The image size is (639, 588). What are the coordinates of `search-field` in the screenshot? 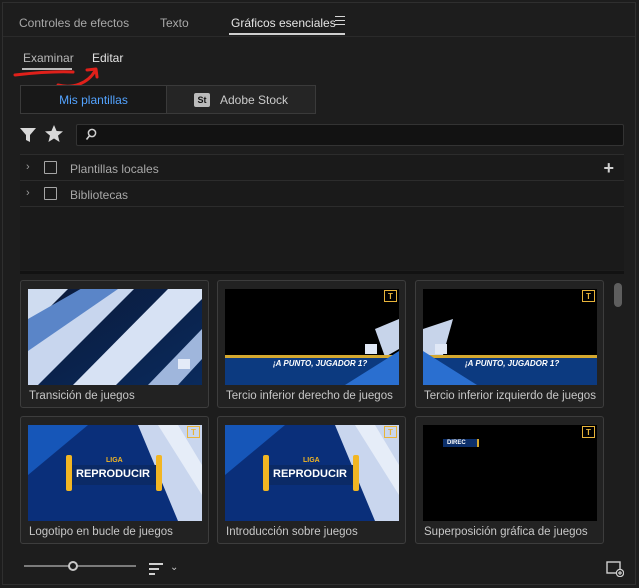 It's located at (350, 135).